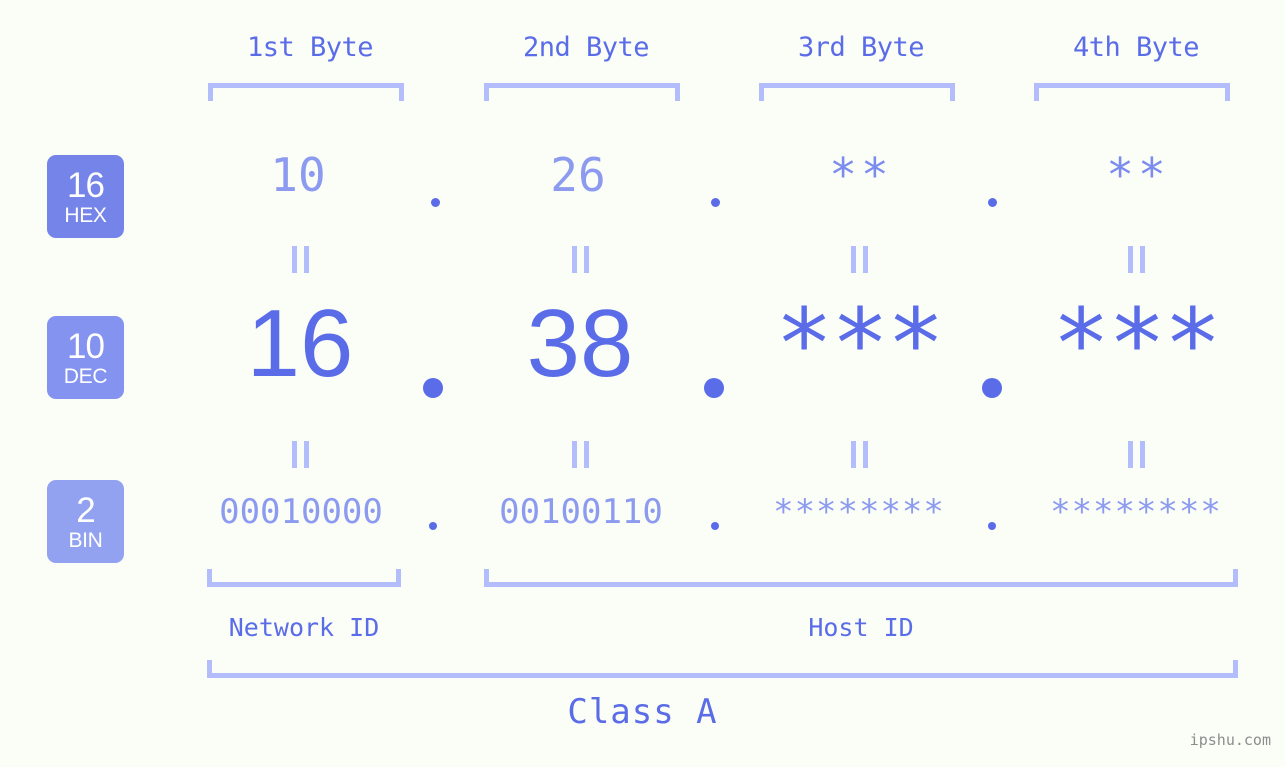  I want to click on base-badge-dec-label: DEC, so click(85, 376).